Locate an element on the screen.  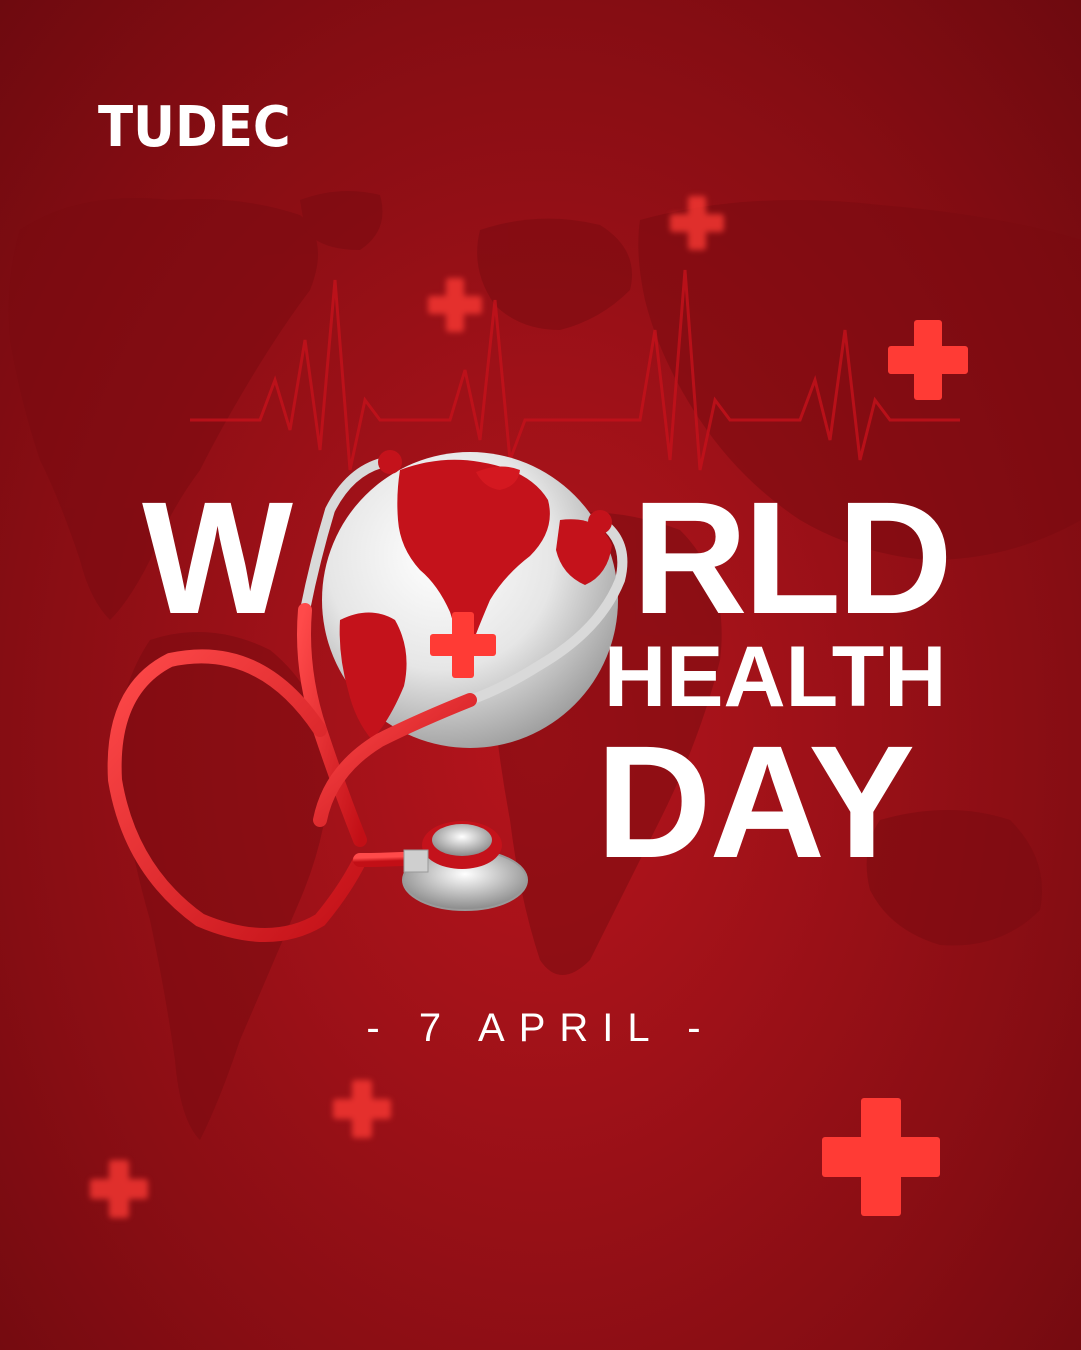
headline-health: HEALTH is located at coordinates (775, 677).